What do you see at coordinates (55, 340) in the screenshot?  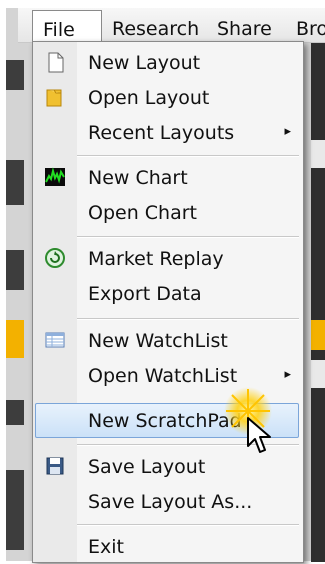 I see `watchlist-icon` at bounding box center [55, 340].